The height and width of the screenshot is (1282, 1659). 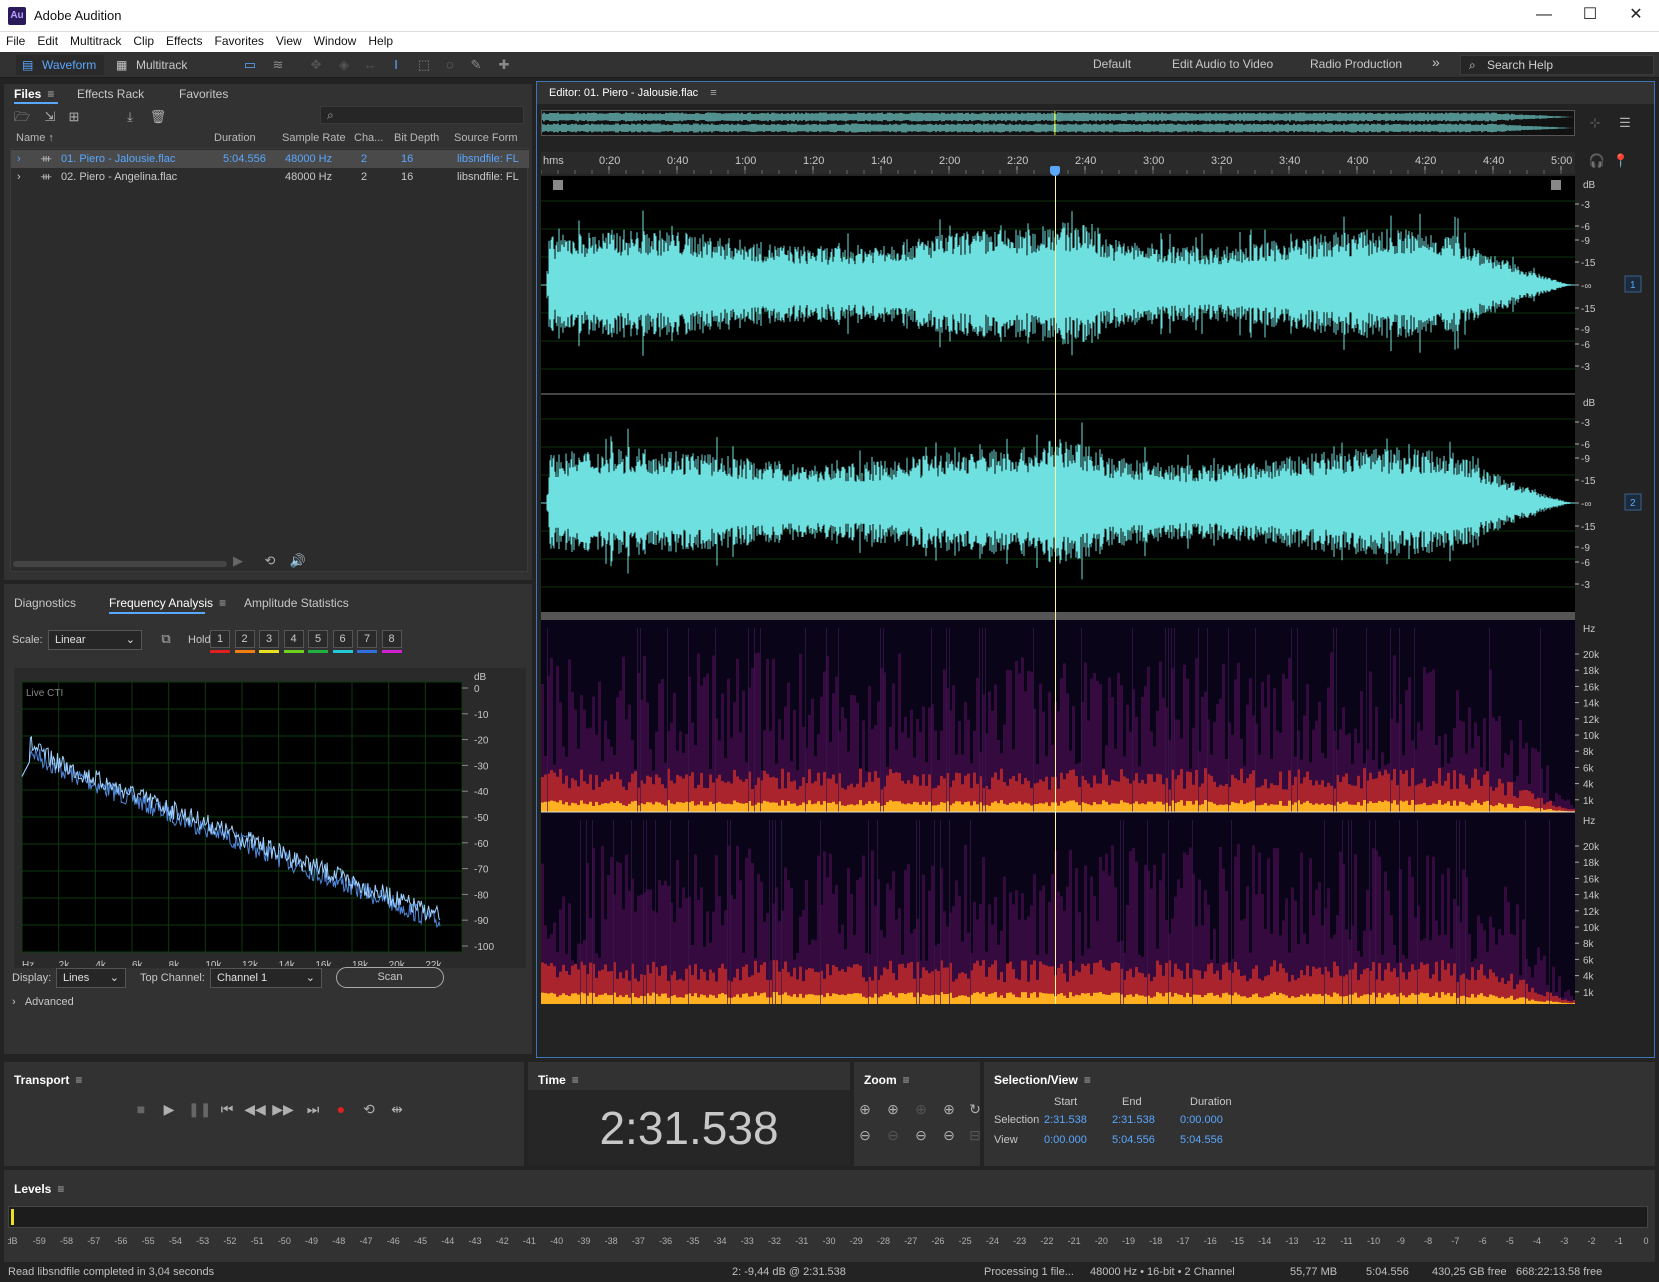 I want to click on menu-edit: Edit, so click(x=47, y=40).